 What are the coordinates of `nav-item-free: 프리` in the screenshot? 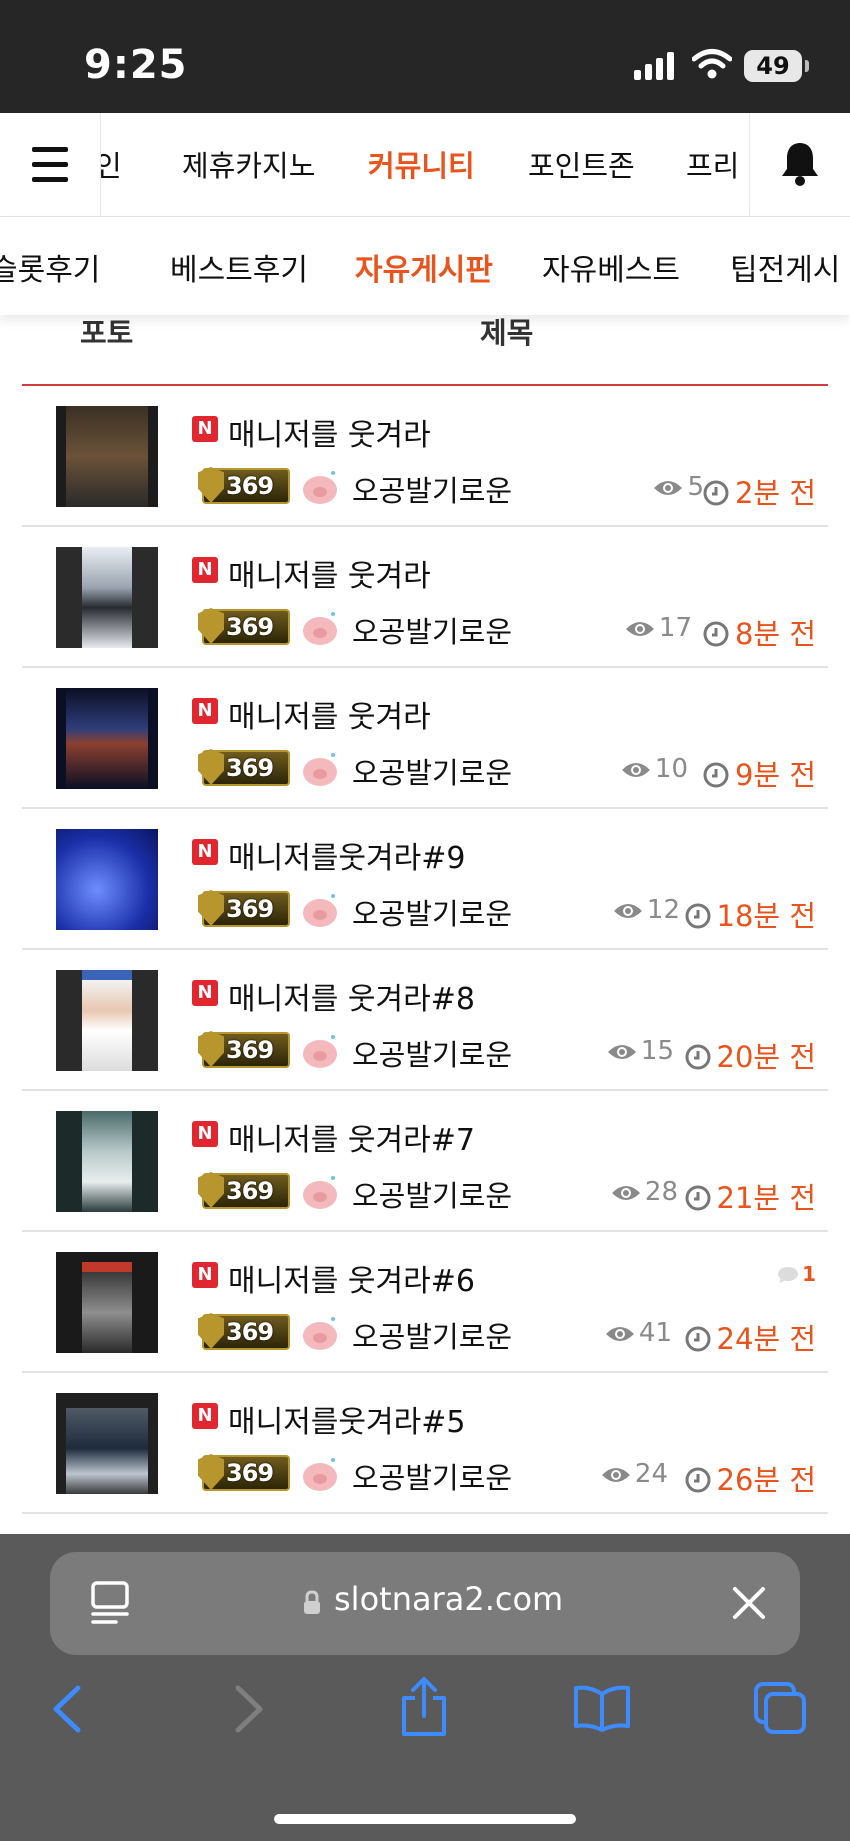 It's located at (712, 164).